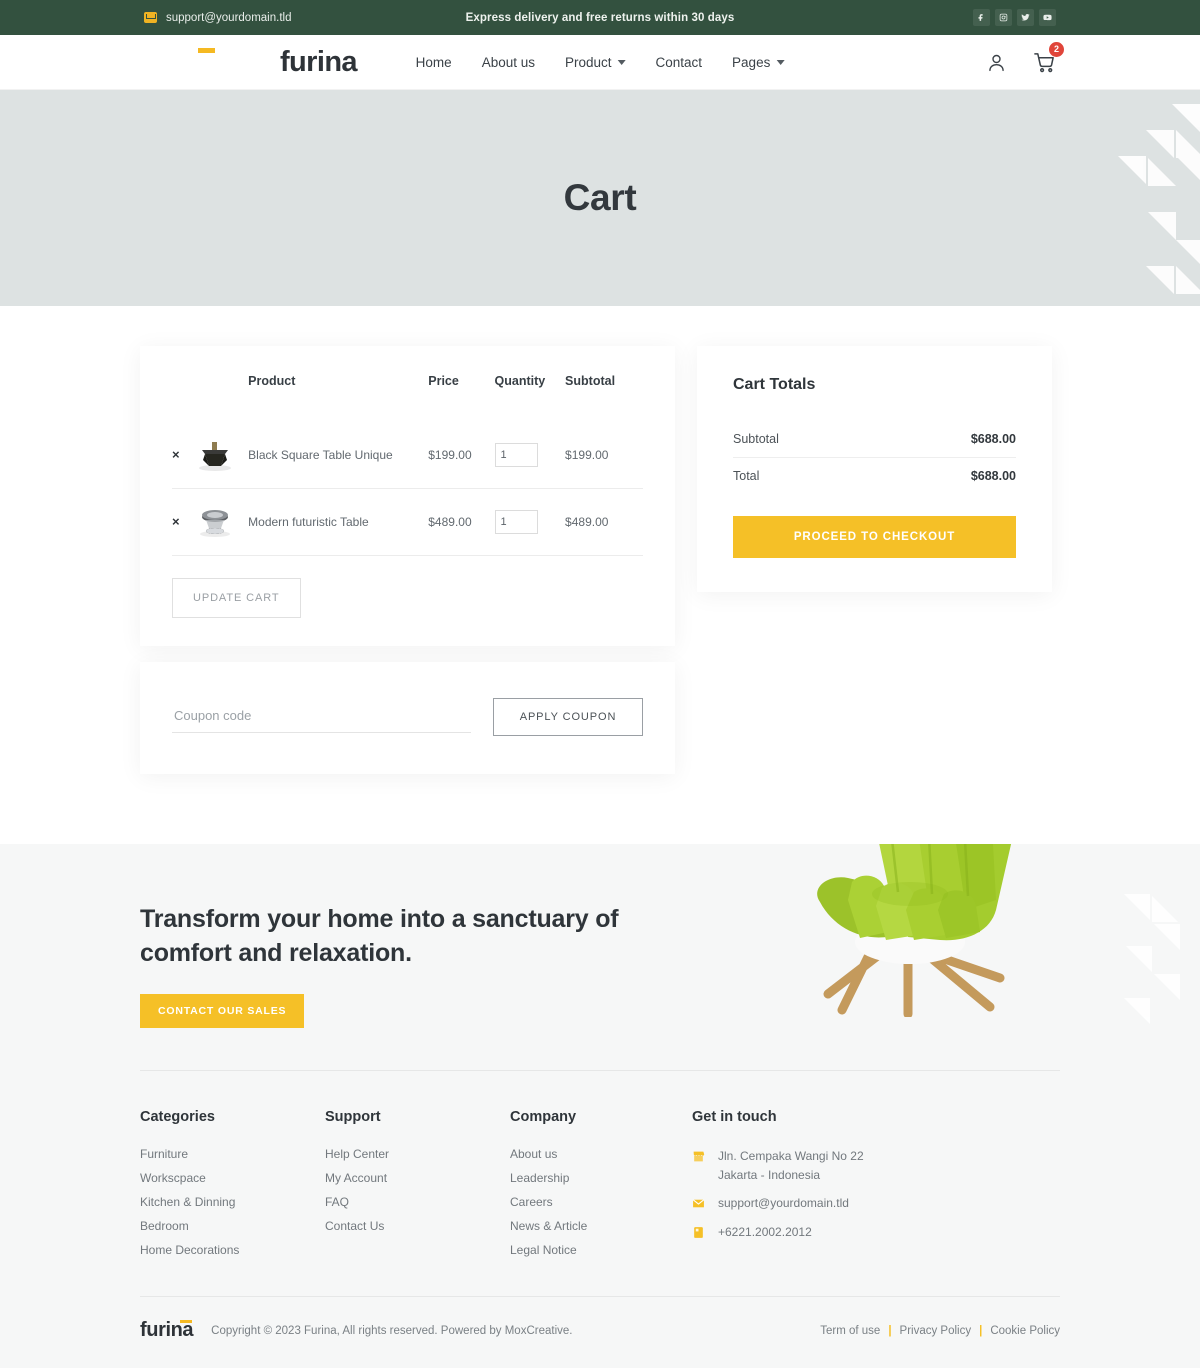  I want to click on nav-item-home: Home, so click(434, 62).